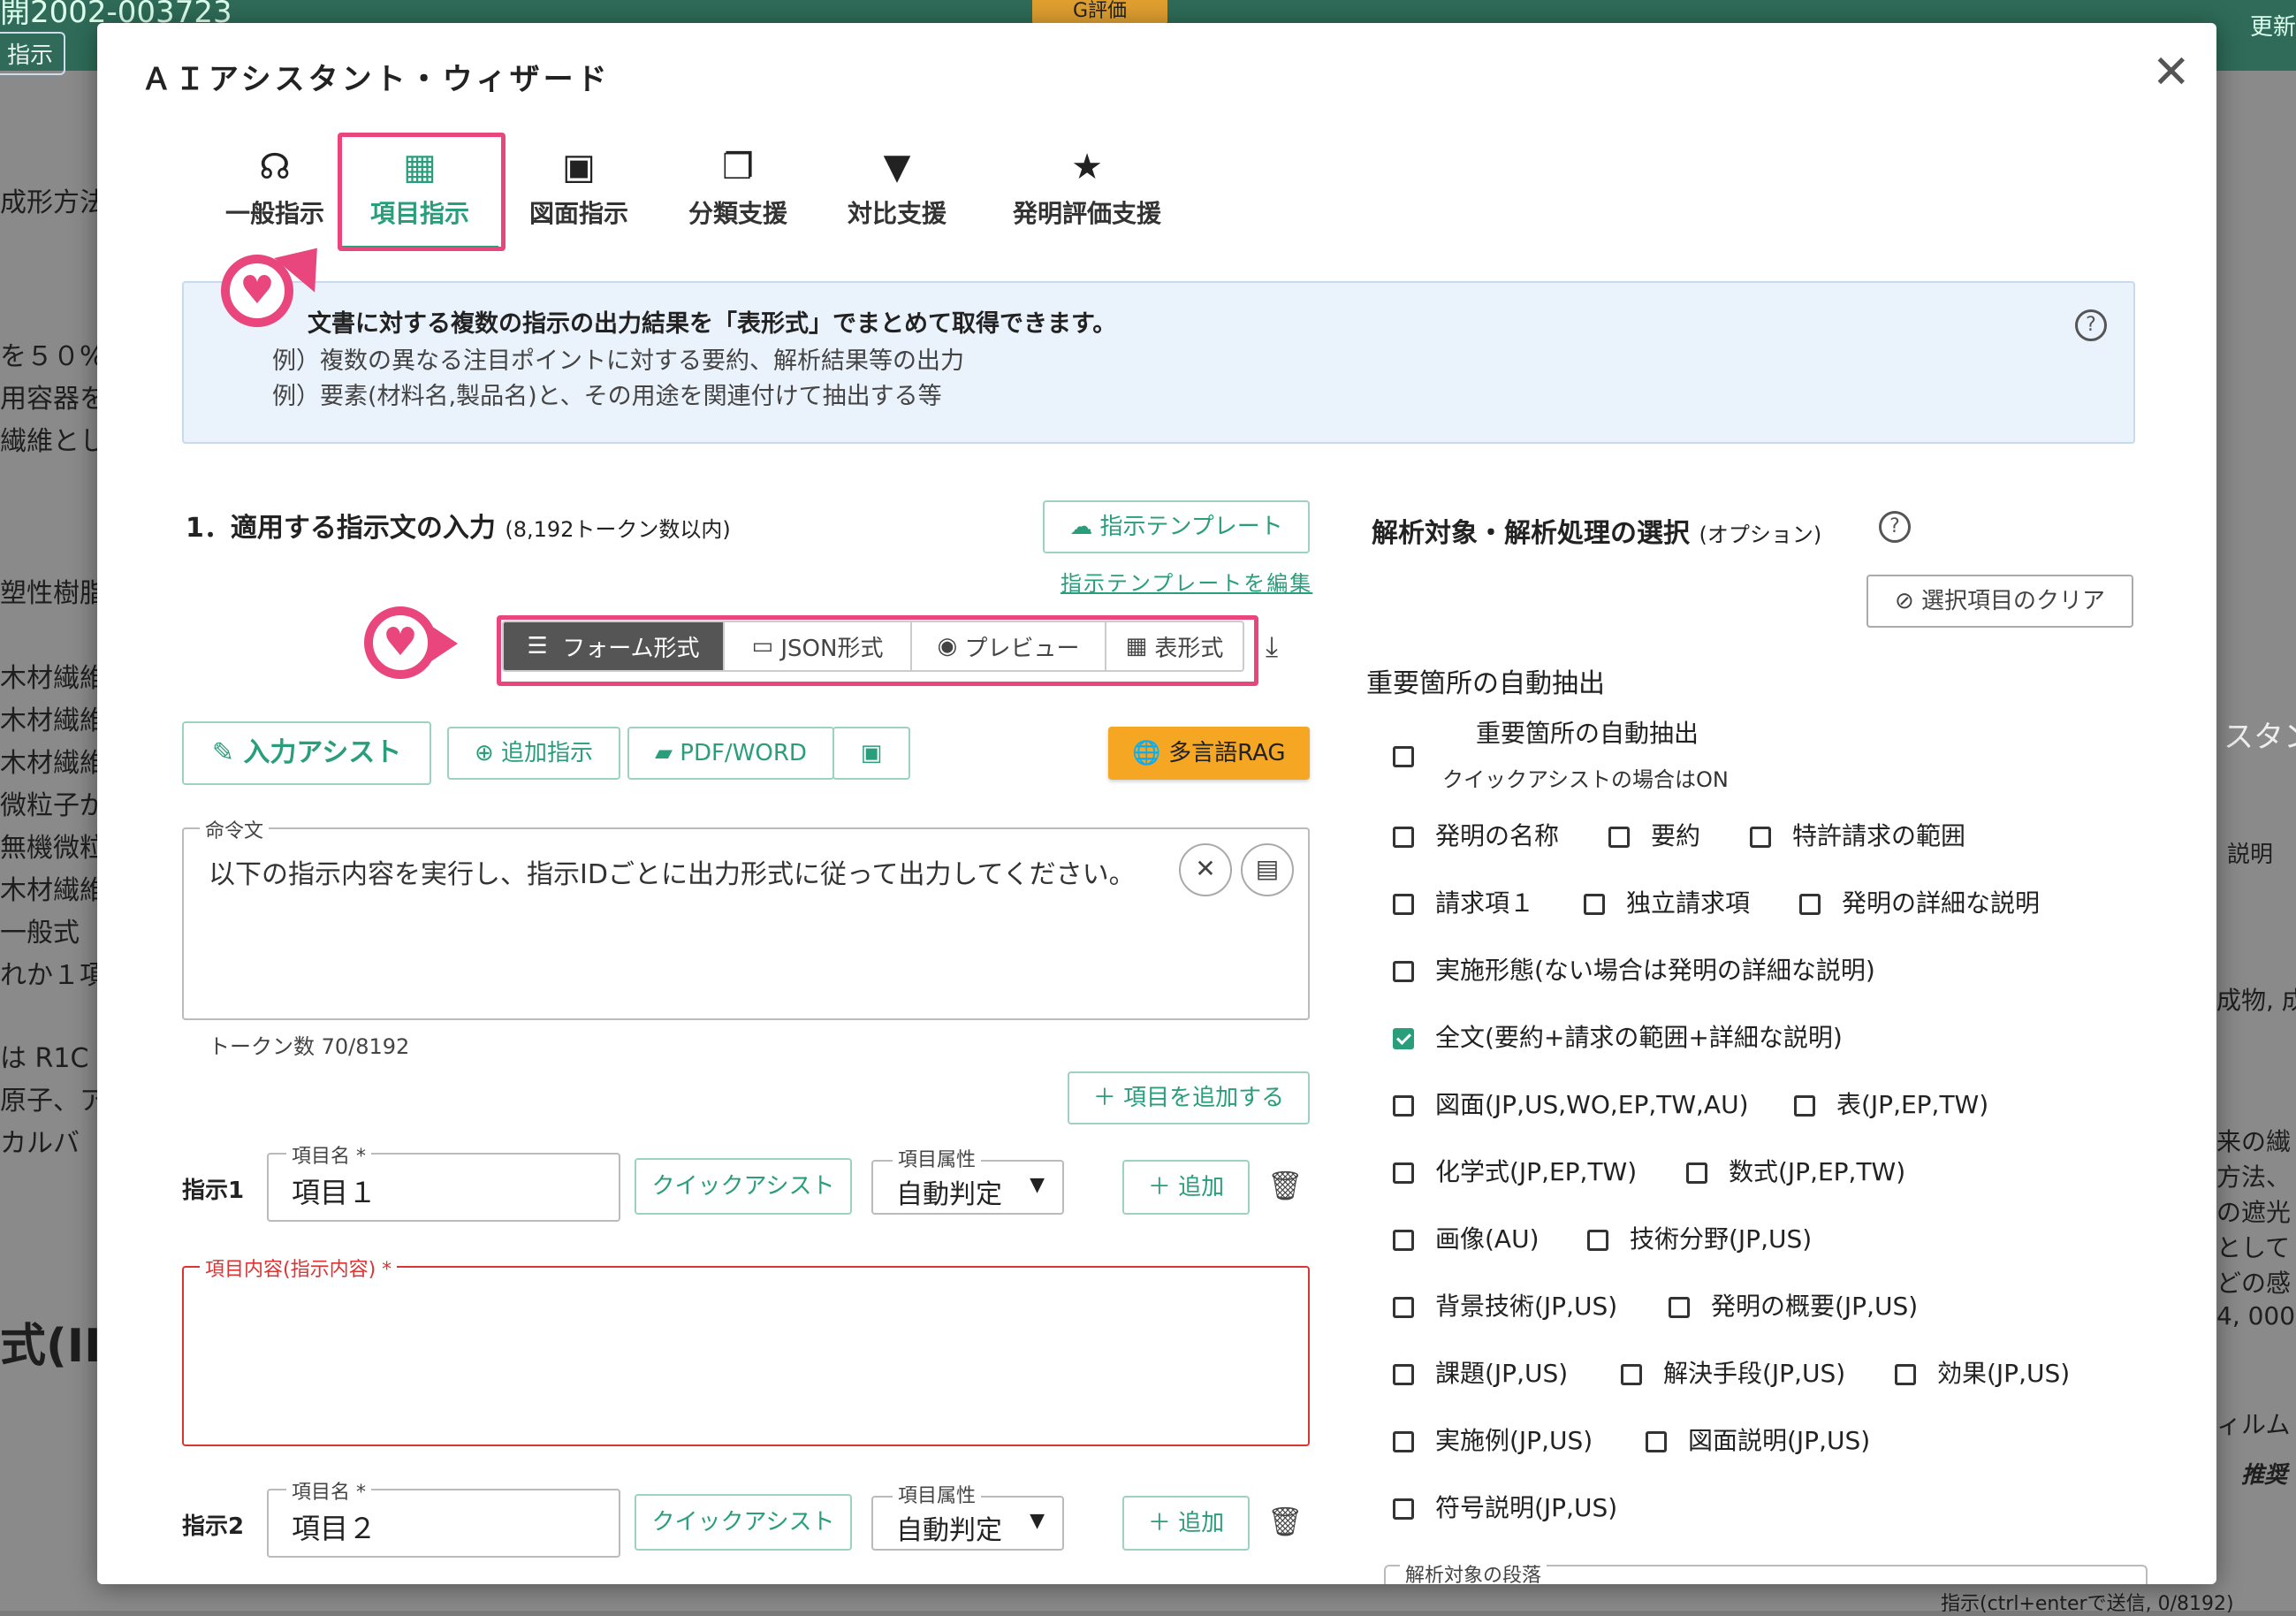  I want to click on dialog-title: ＡＩアシスタント・ウィザード, so click(376, 79).